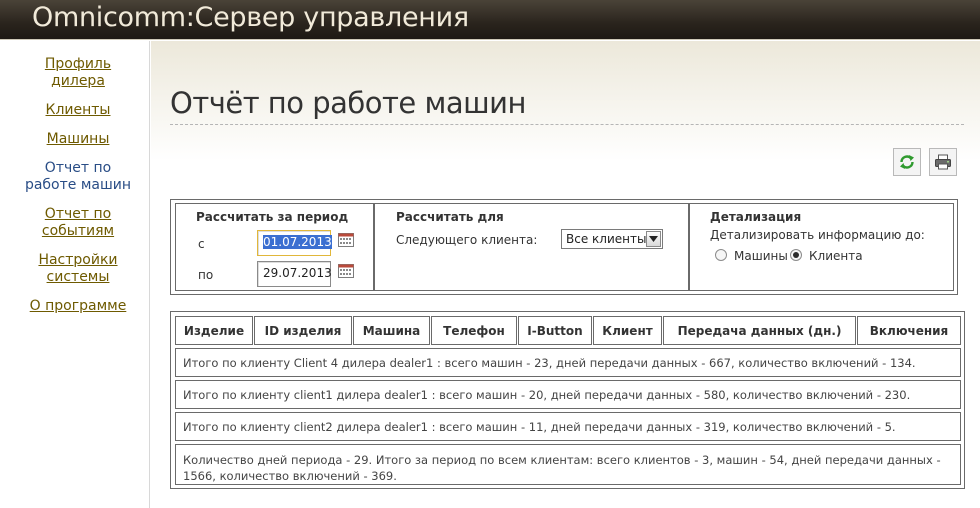 The width and height of the screenshot is (980, 508). I want to click on radio-machines, so click(721, 255).